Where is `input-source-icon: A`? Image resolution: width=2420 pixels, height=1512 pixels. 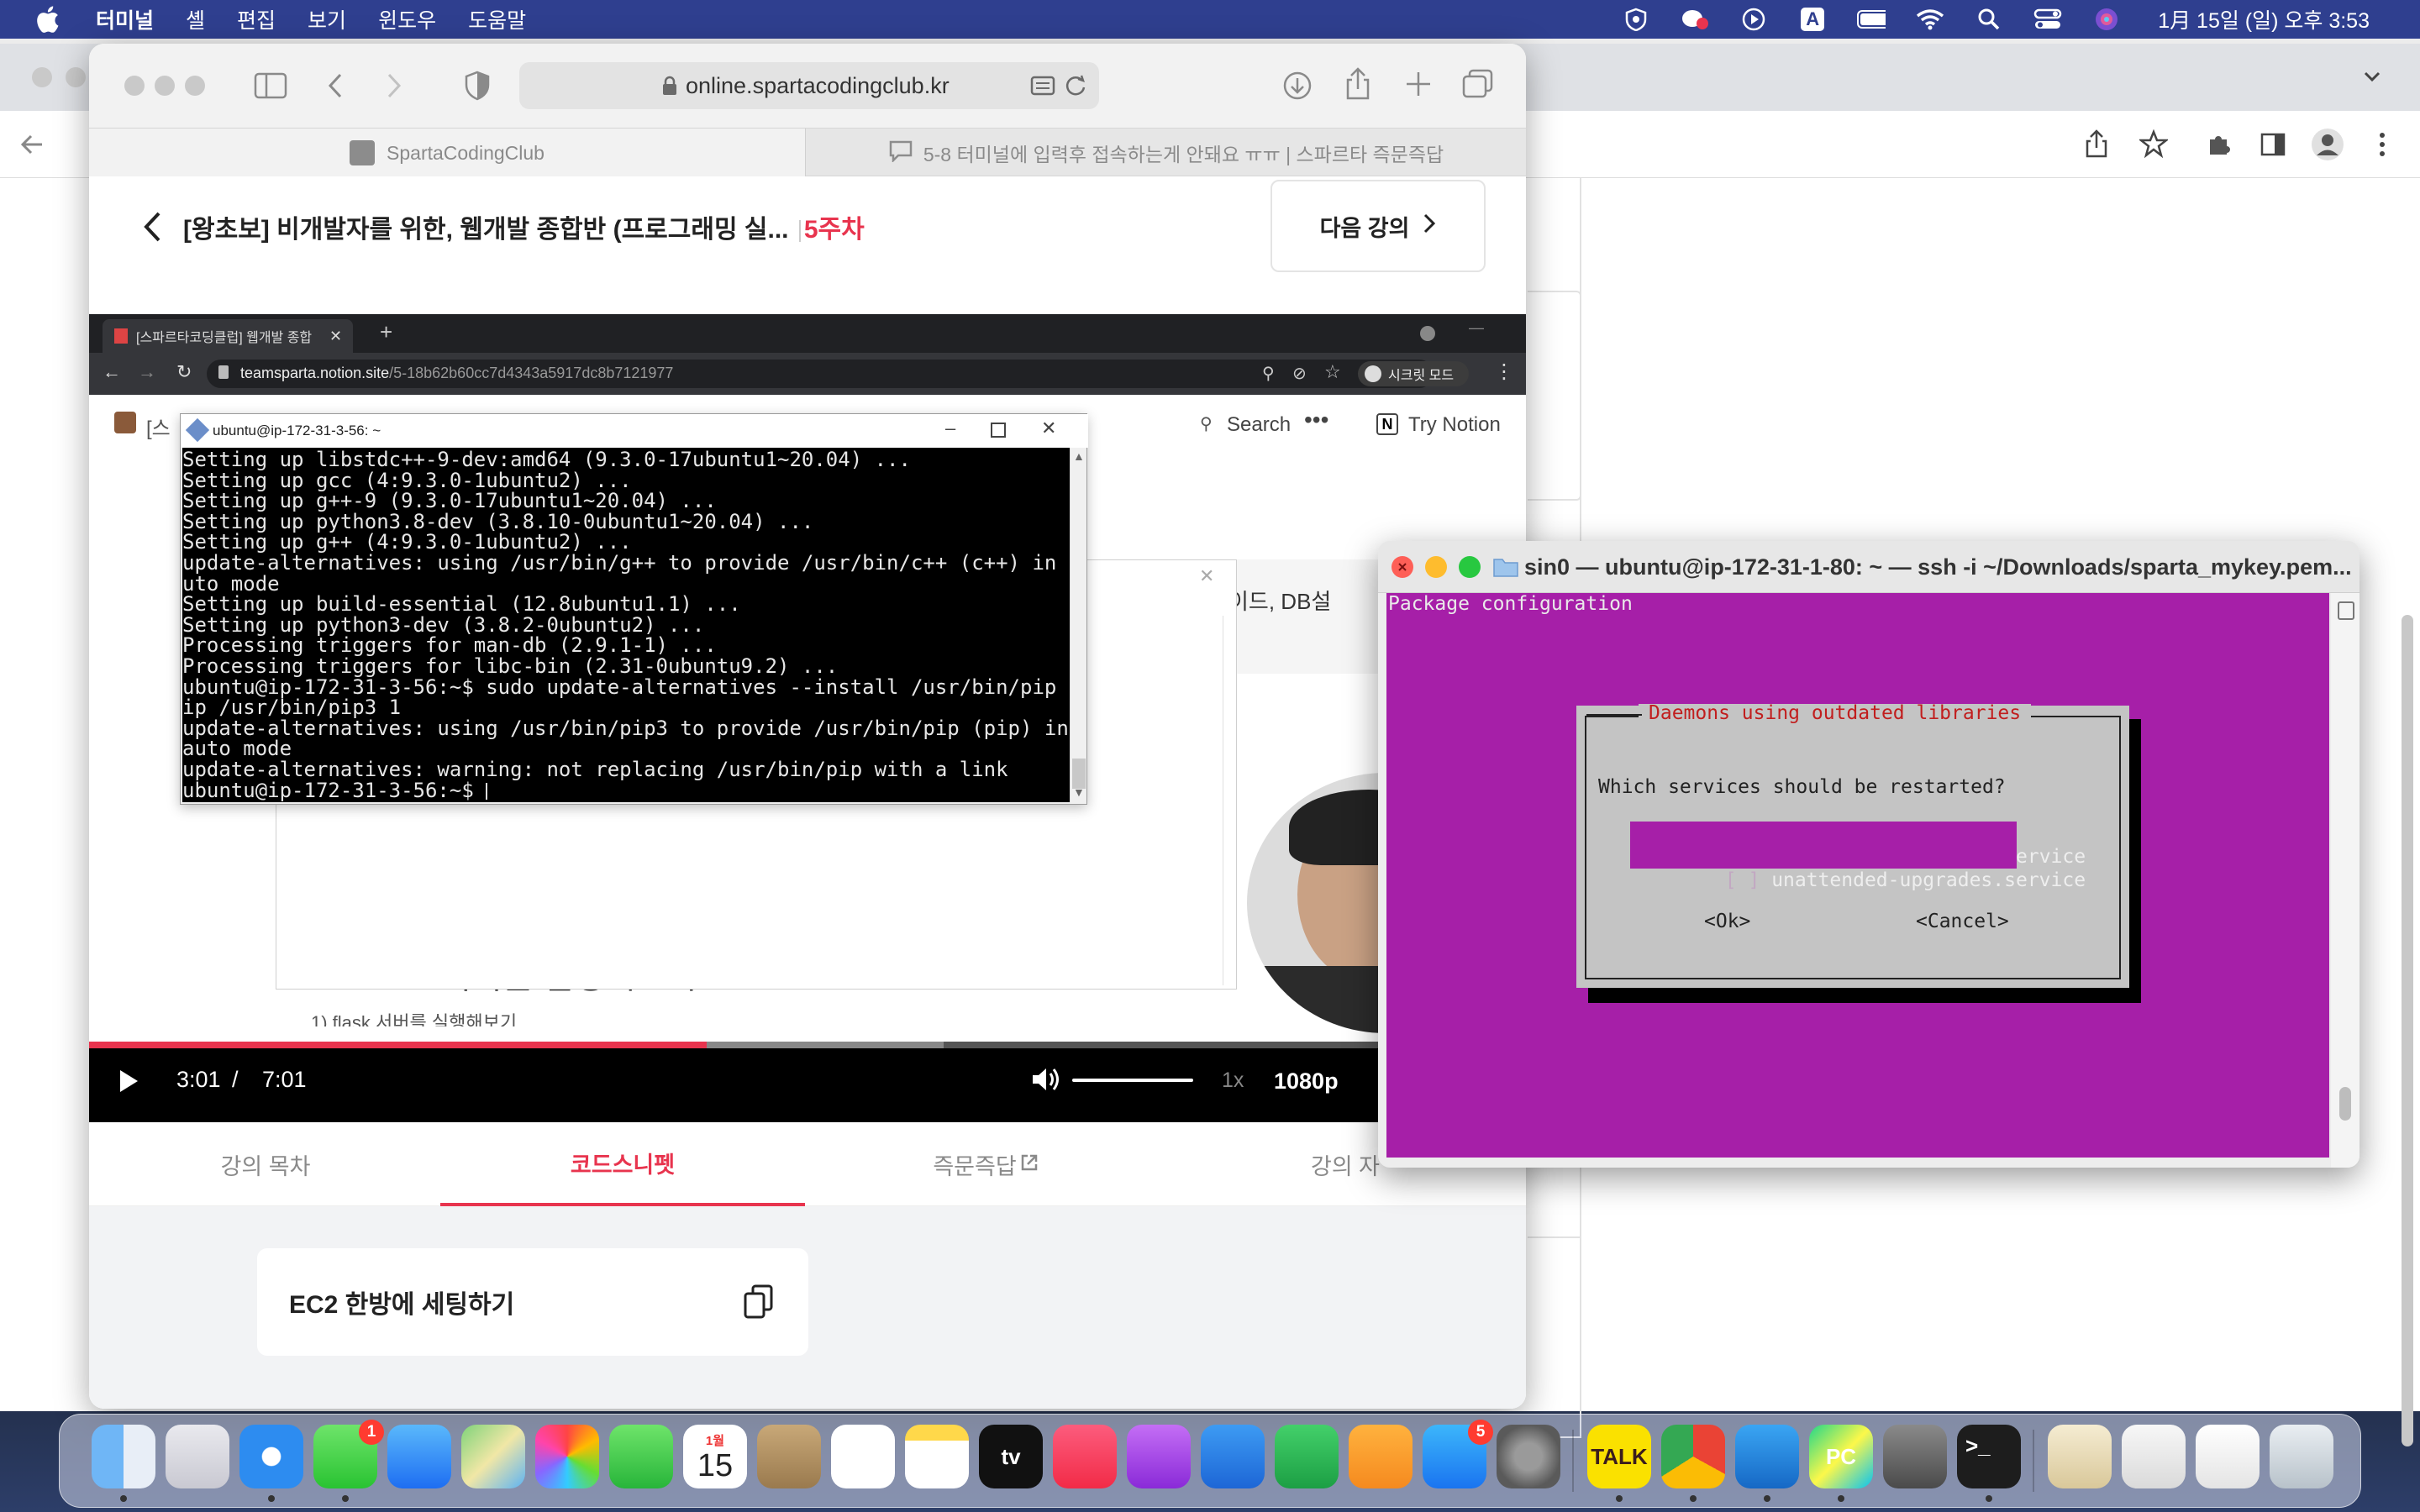
input-source-icon: A is located at coordinates (1812, 19).